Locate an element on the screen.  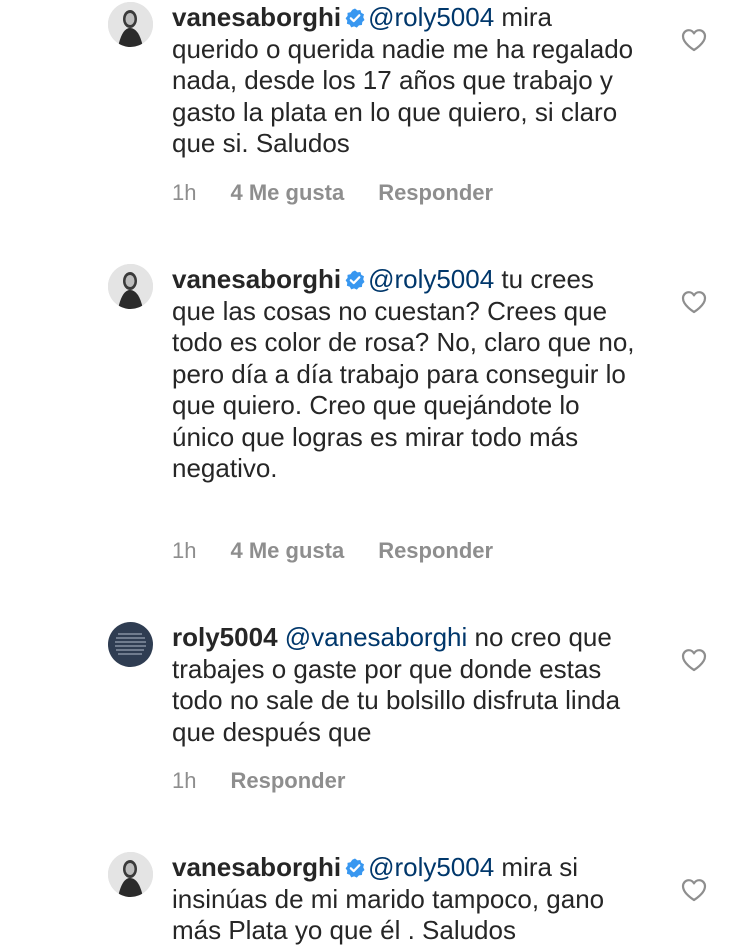
username-link: roly5004 is located at coordinates (225, 637).